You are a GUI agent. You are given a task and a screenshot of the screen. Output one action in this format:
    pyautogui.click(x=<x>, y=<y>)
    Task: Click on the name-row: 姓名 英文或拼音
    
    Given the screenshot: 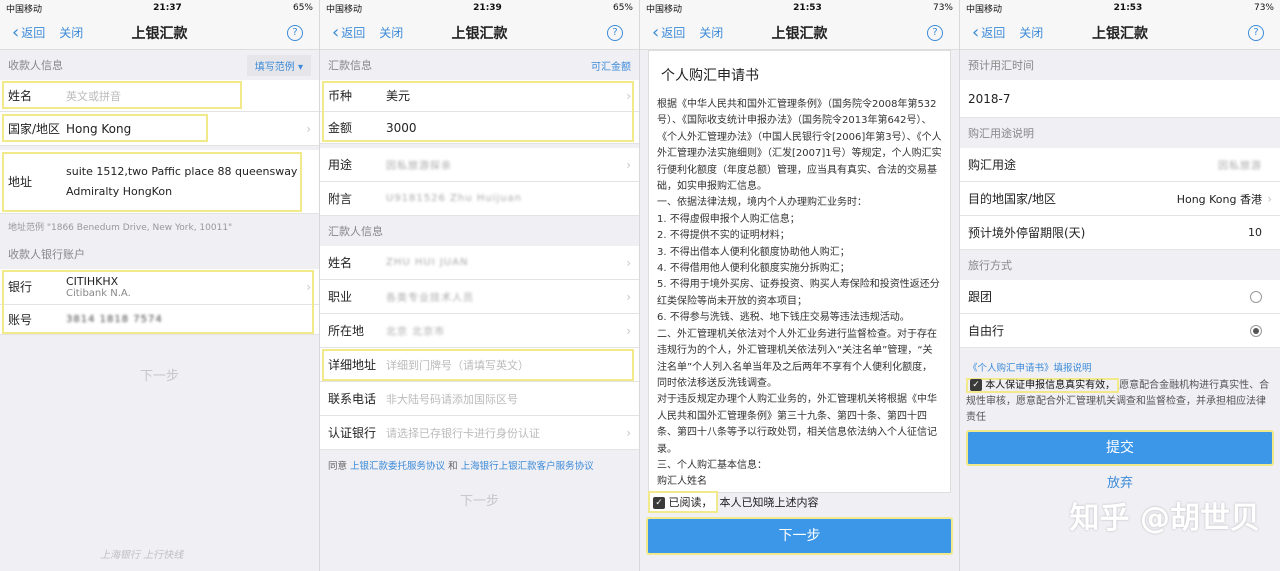 What is the action you would take?
    pyautogui.click(x=159, y=96)
    